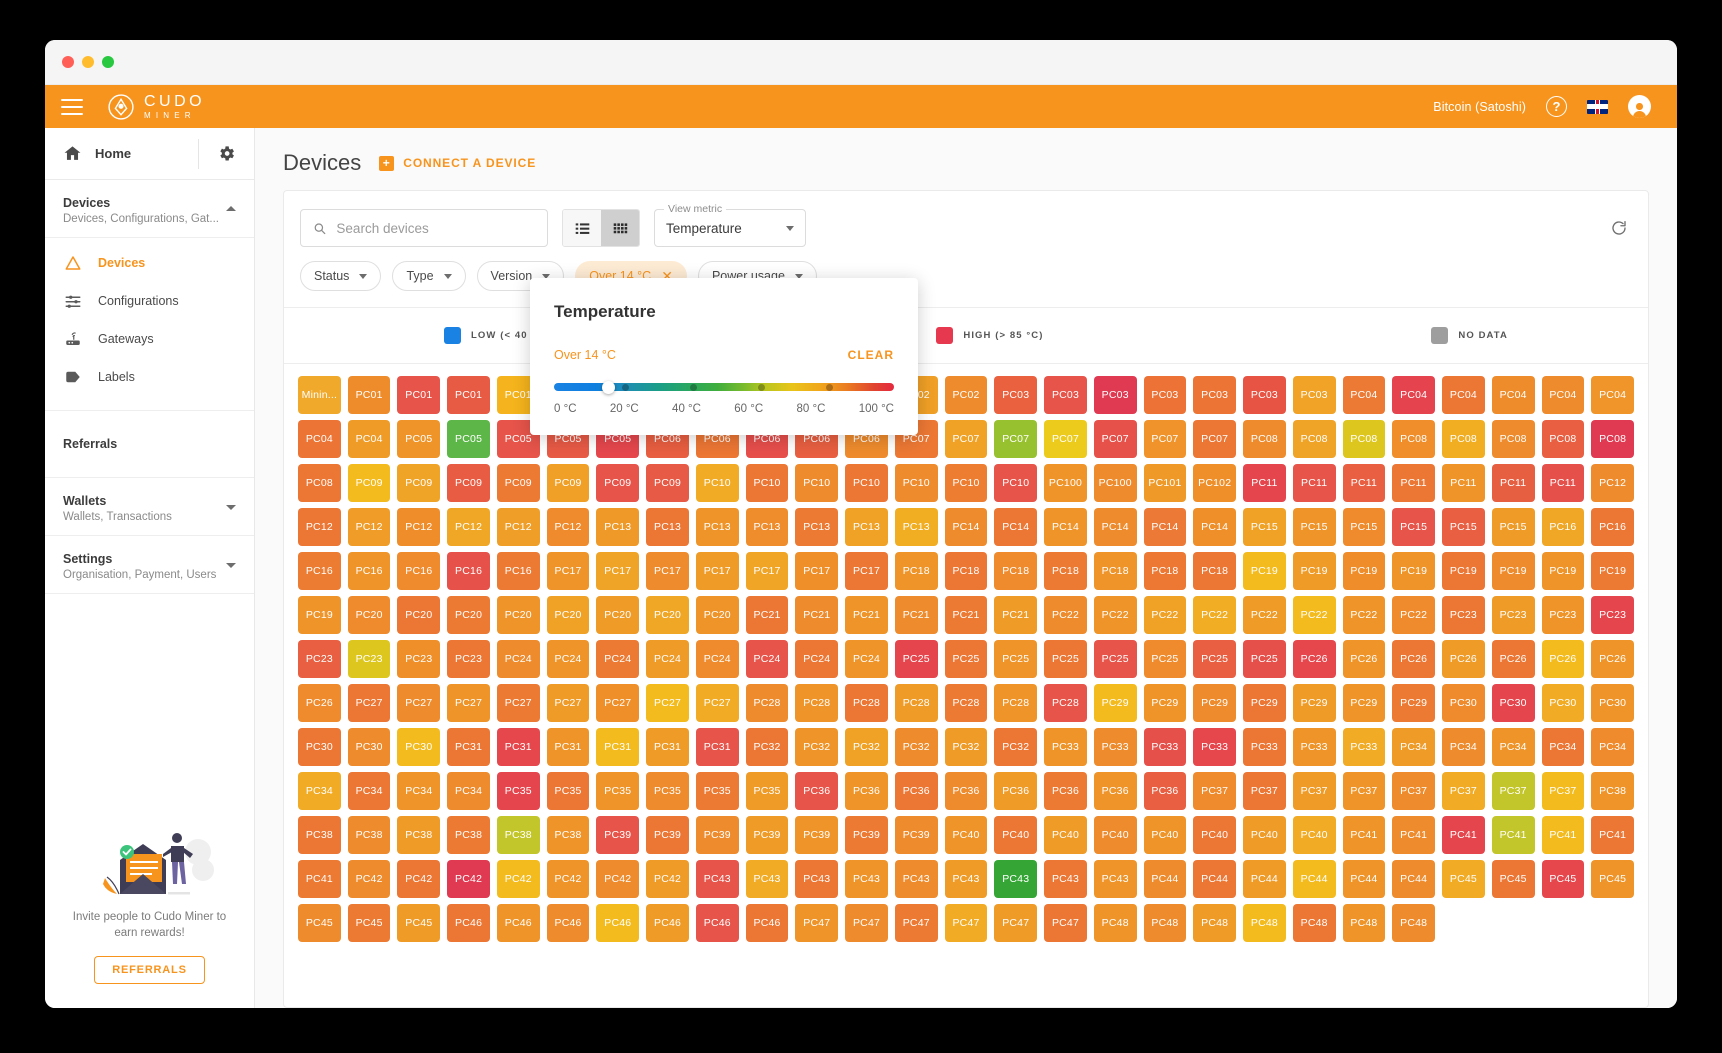 The height and width of the screenshot is (1053, 1722). What do you see at coordinates (1165, 659) in the screenshot?
I see `device-cell: PC25` at bounding box center [1165, 659].